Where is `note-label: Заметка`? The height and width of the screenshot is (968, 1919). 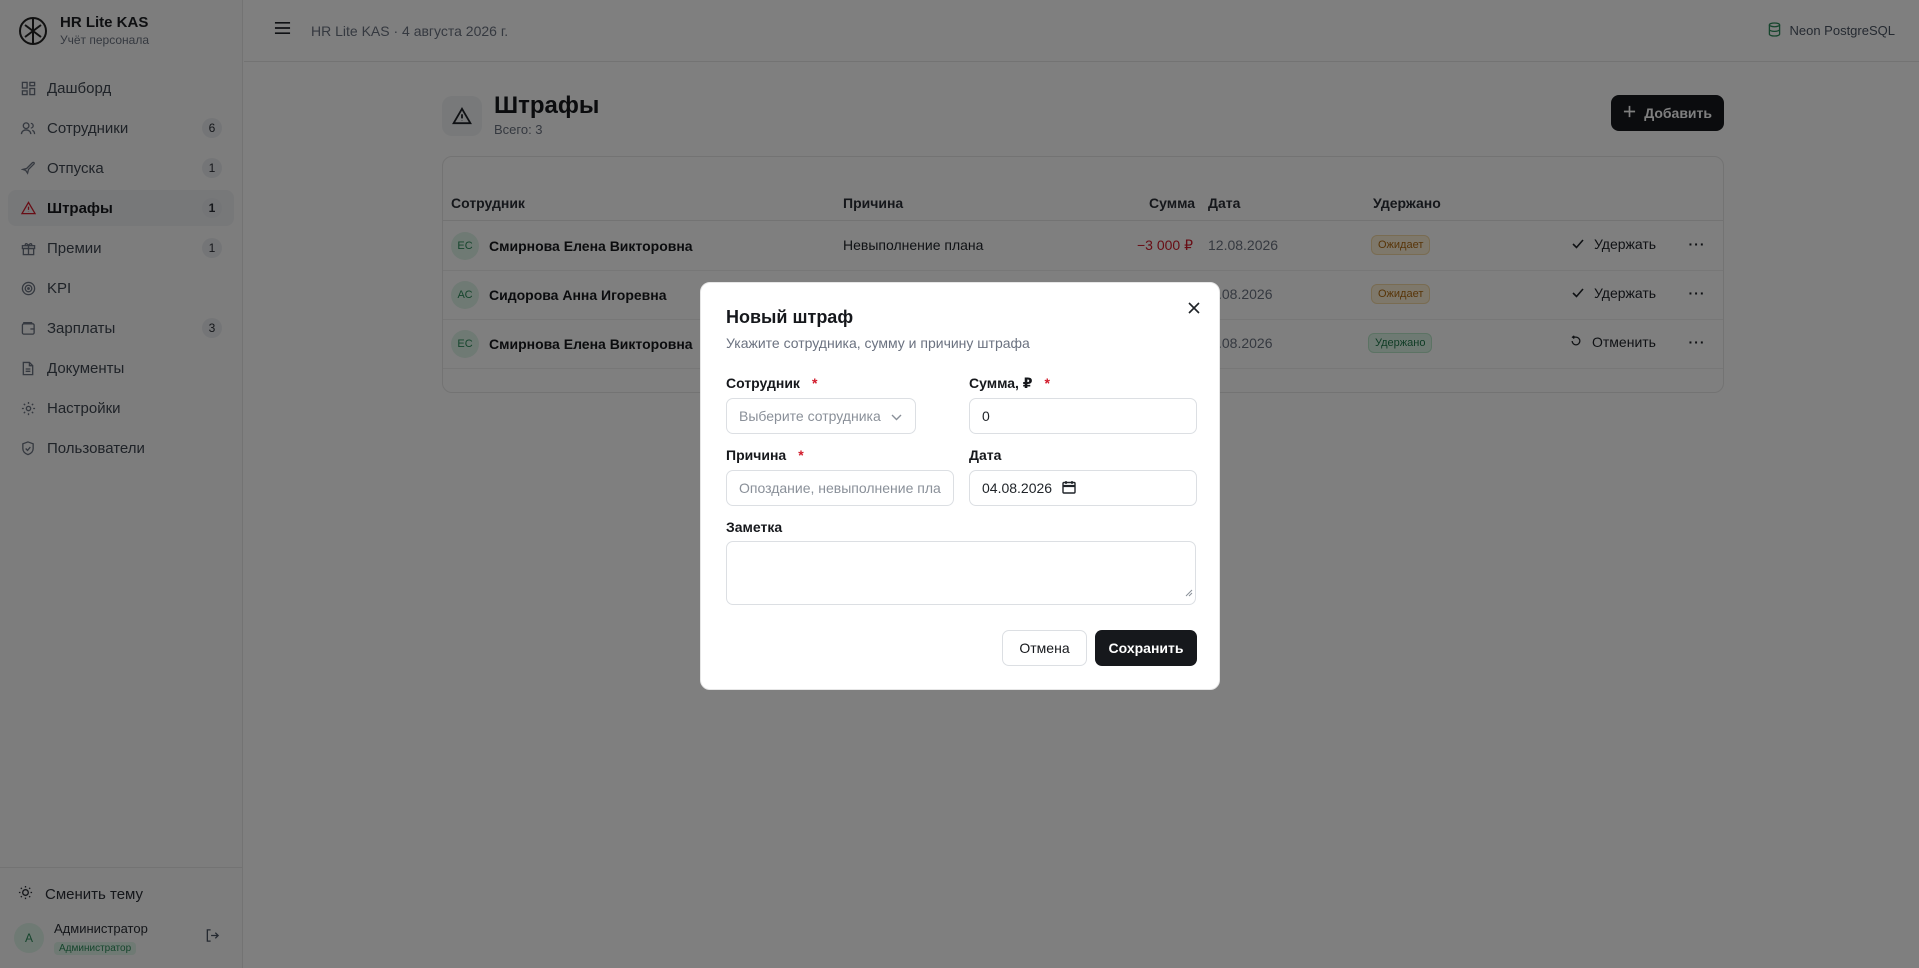 note-label: Заметка is located at coordinates (754, 527).